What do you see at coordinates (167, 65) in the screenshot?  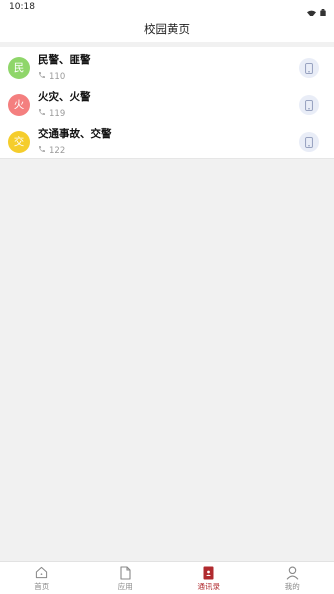 I see `contact-item-police: 民 民警、匪警 110` at bounding box center [167, 65].